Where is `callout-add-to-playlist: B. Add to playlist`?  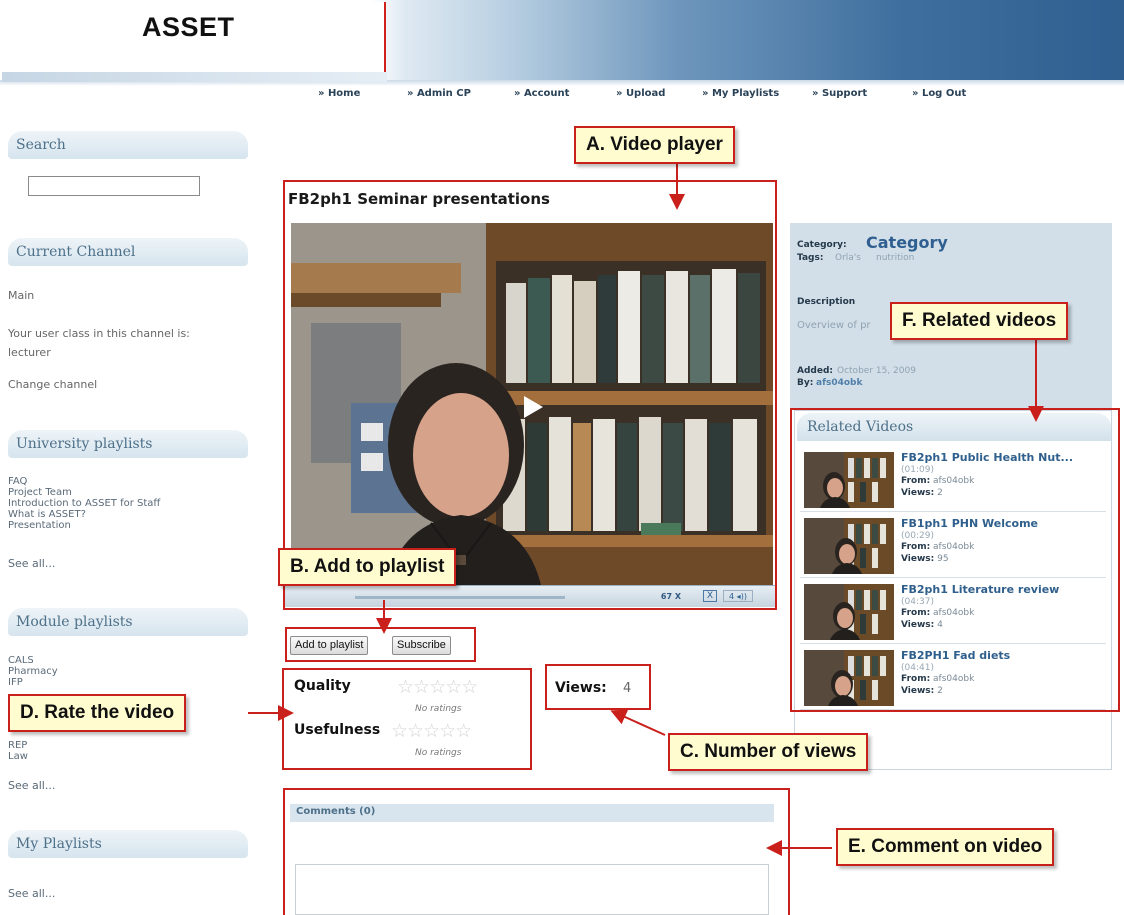
callout-add-to-playlist: B. Add to playlist is located at coordinates (367, 567).